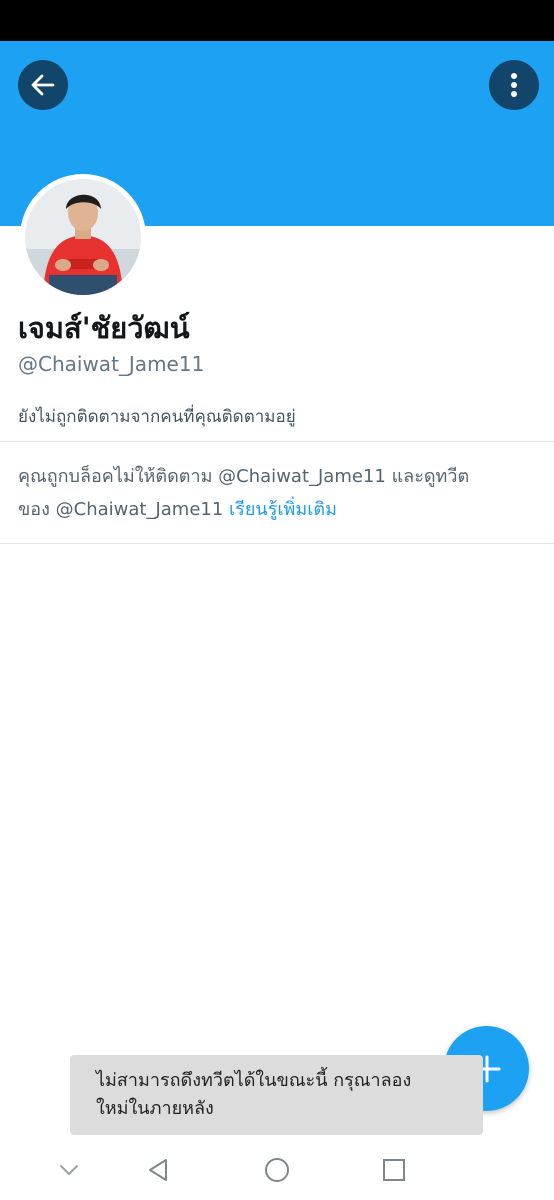 The width and height of the screenshot is (554, 1200). I want to click on system-navigation-bar, so click(277, 1170).